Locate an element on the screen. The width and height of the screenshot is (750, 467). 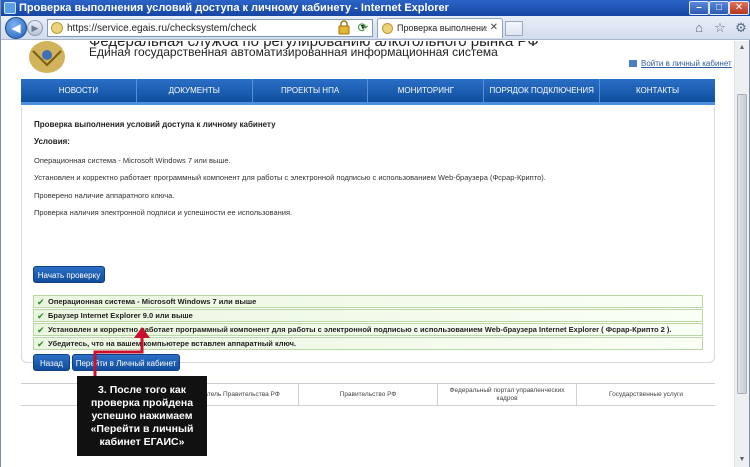
gear-icon: ⚙ is located at coordinates (741, 28).